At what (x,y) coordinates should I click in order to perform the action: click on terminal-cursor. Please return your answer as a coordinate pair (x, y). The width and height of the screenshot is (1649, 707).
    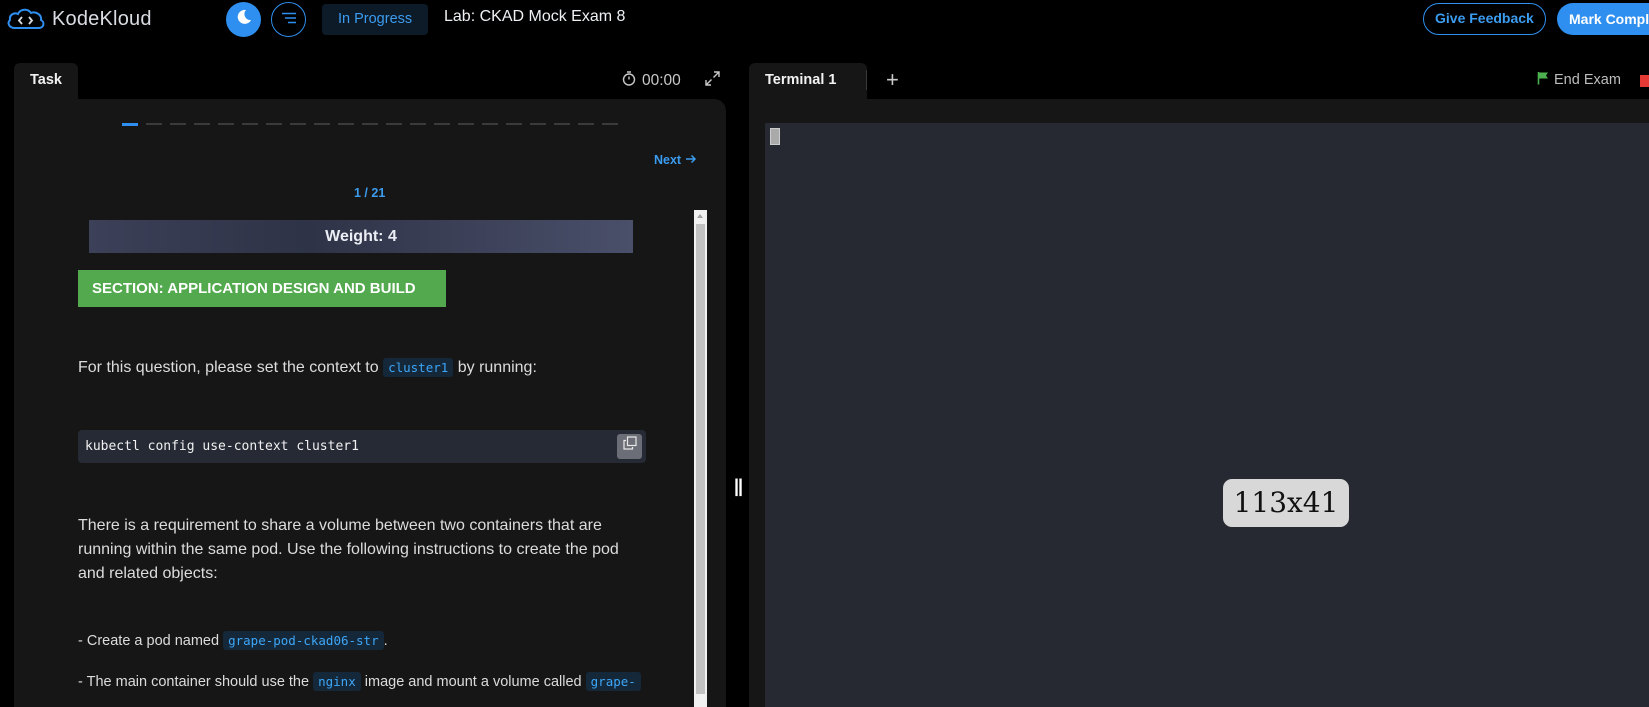
    Looking at the image, I should click on (775, 136).